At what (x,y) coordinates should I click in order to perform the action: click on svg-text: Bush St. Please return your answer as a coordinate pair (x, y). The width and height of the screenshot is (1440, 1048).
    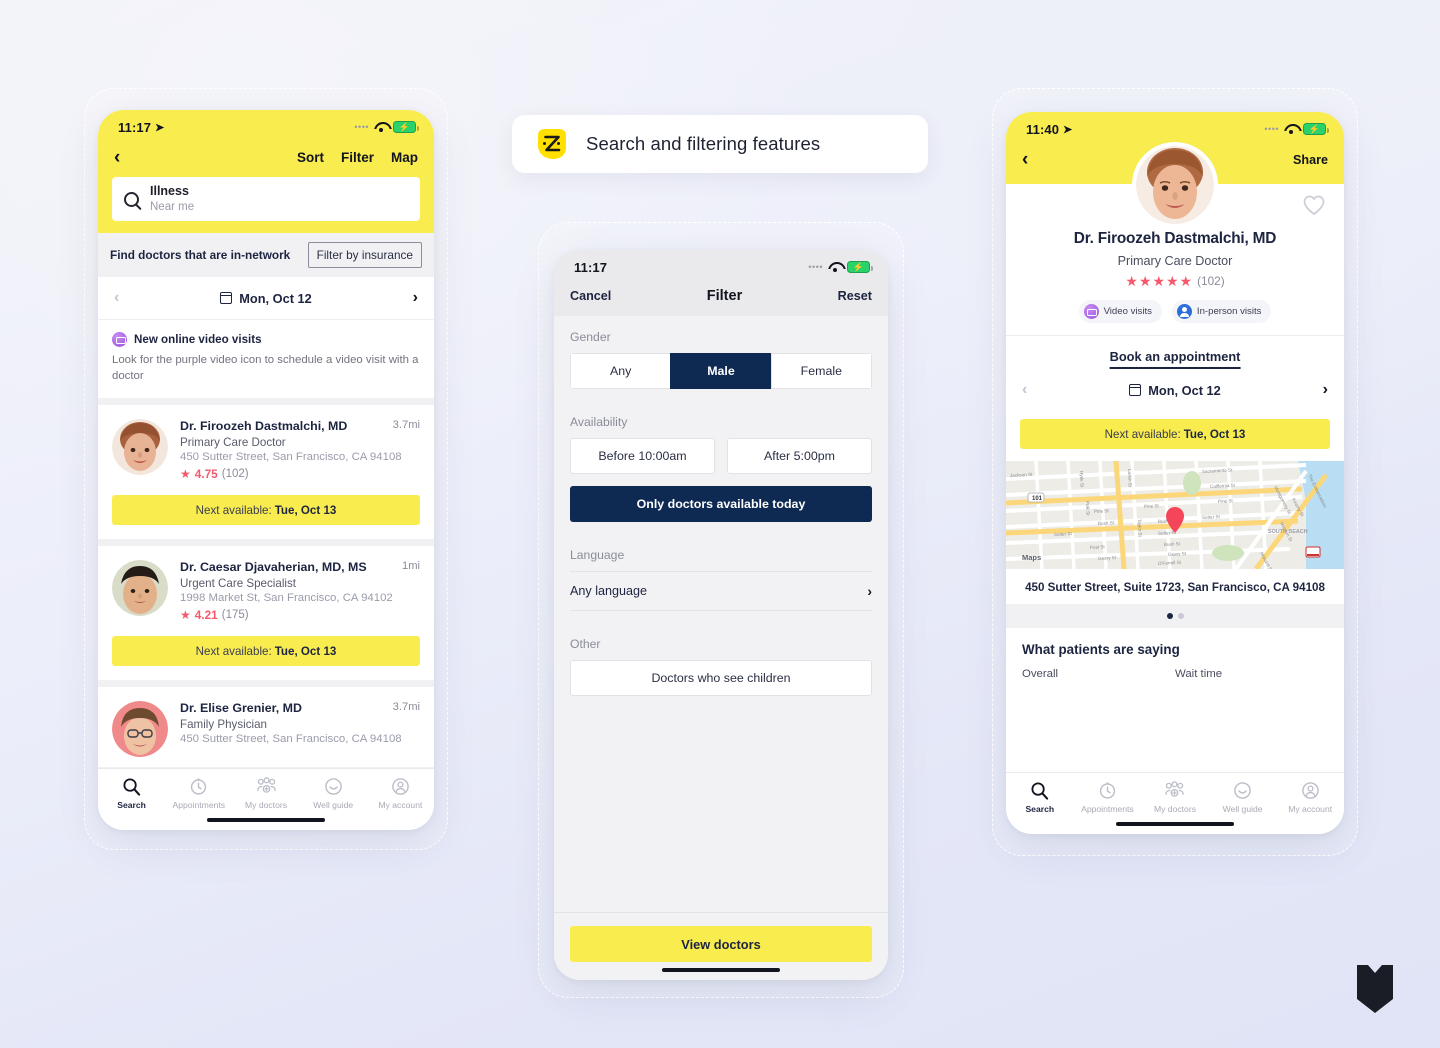
    Looking at the image, I should click on (1106, 523).